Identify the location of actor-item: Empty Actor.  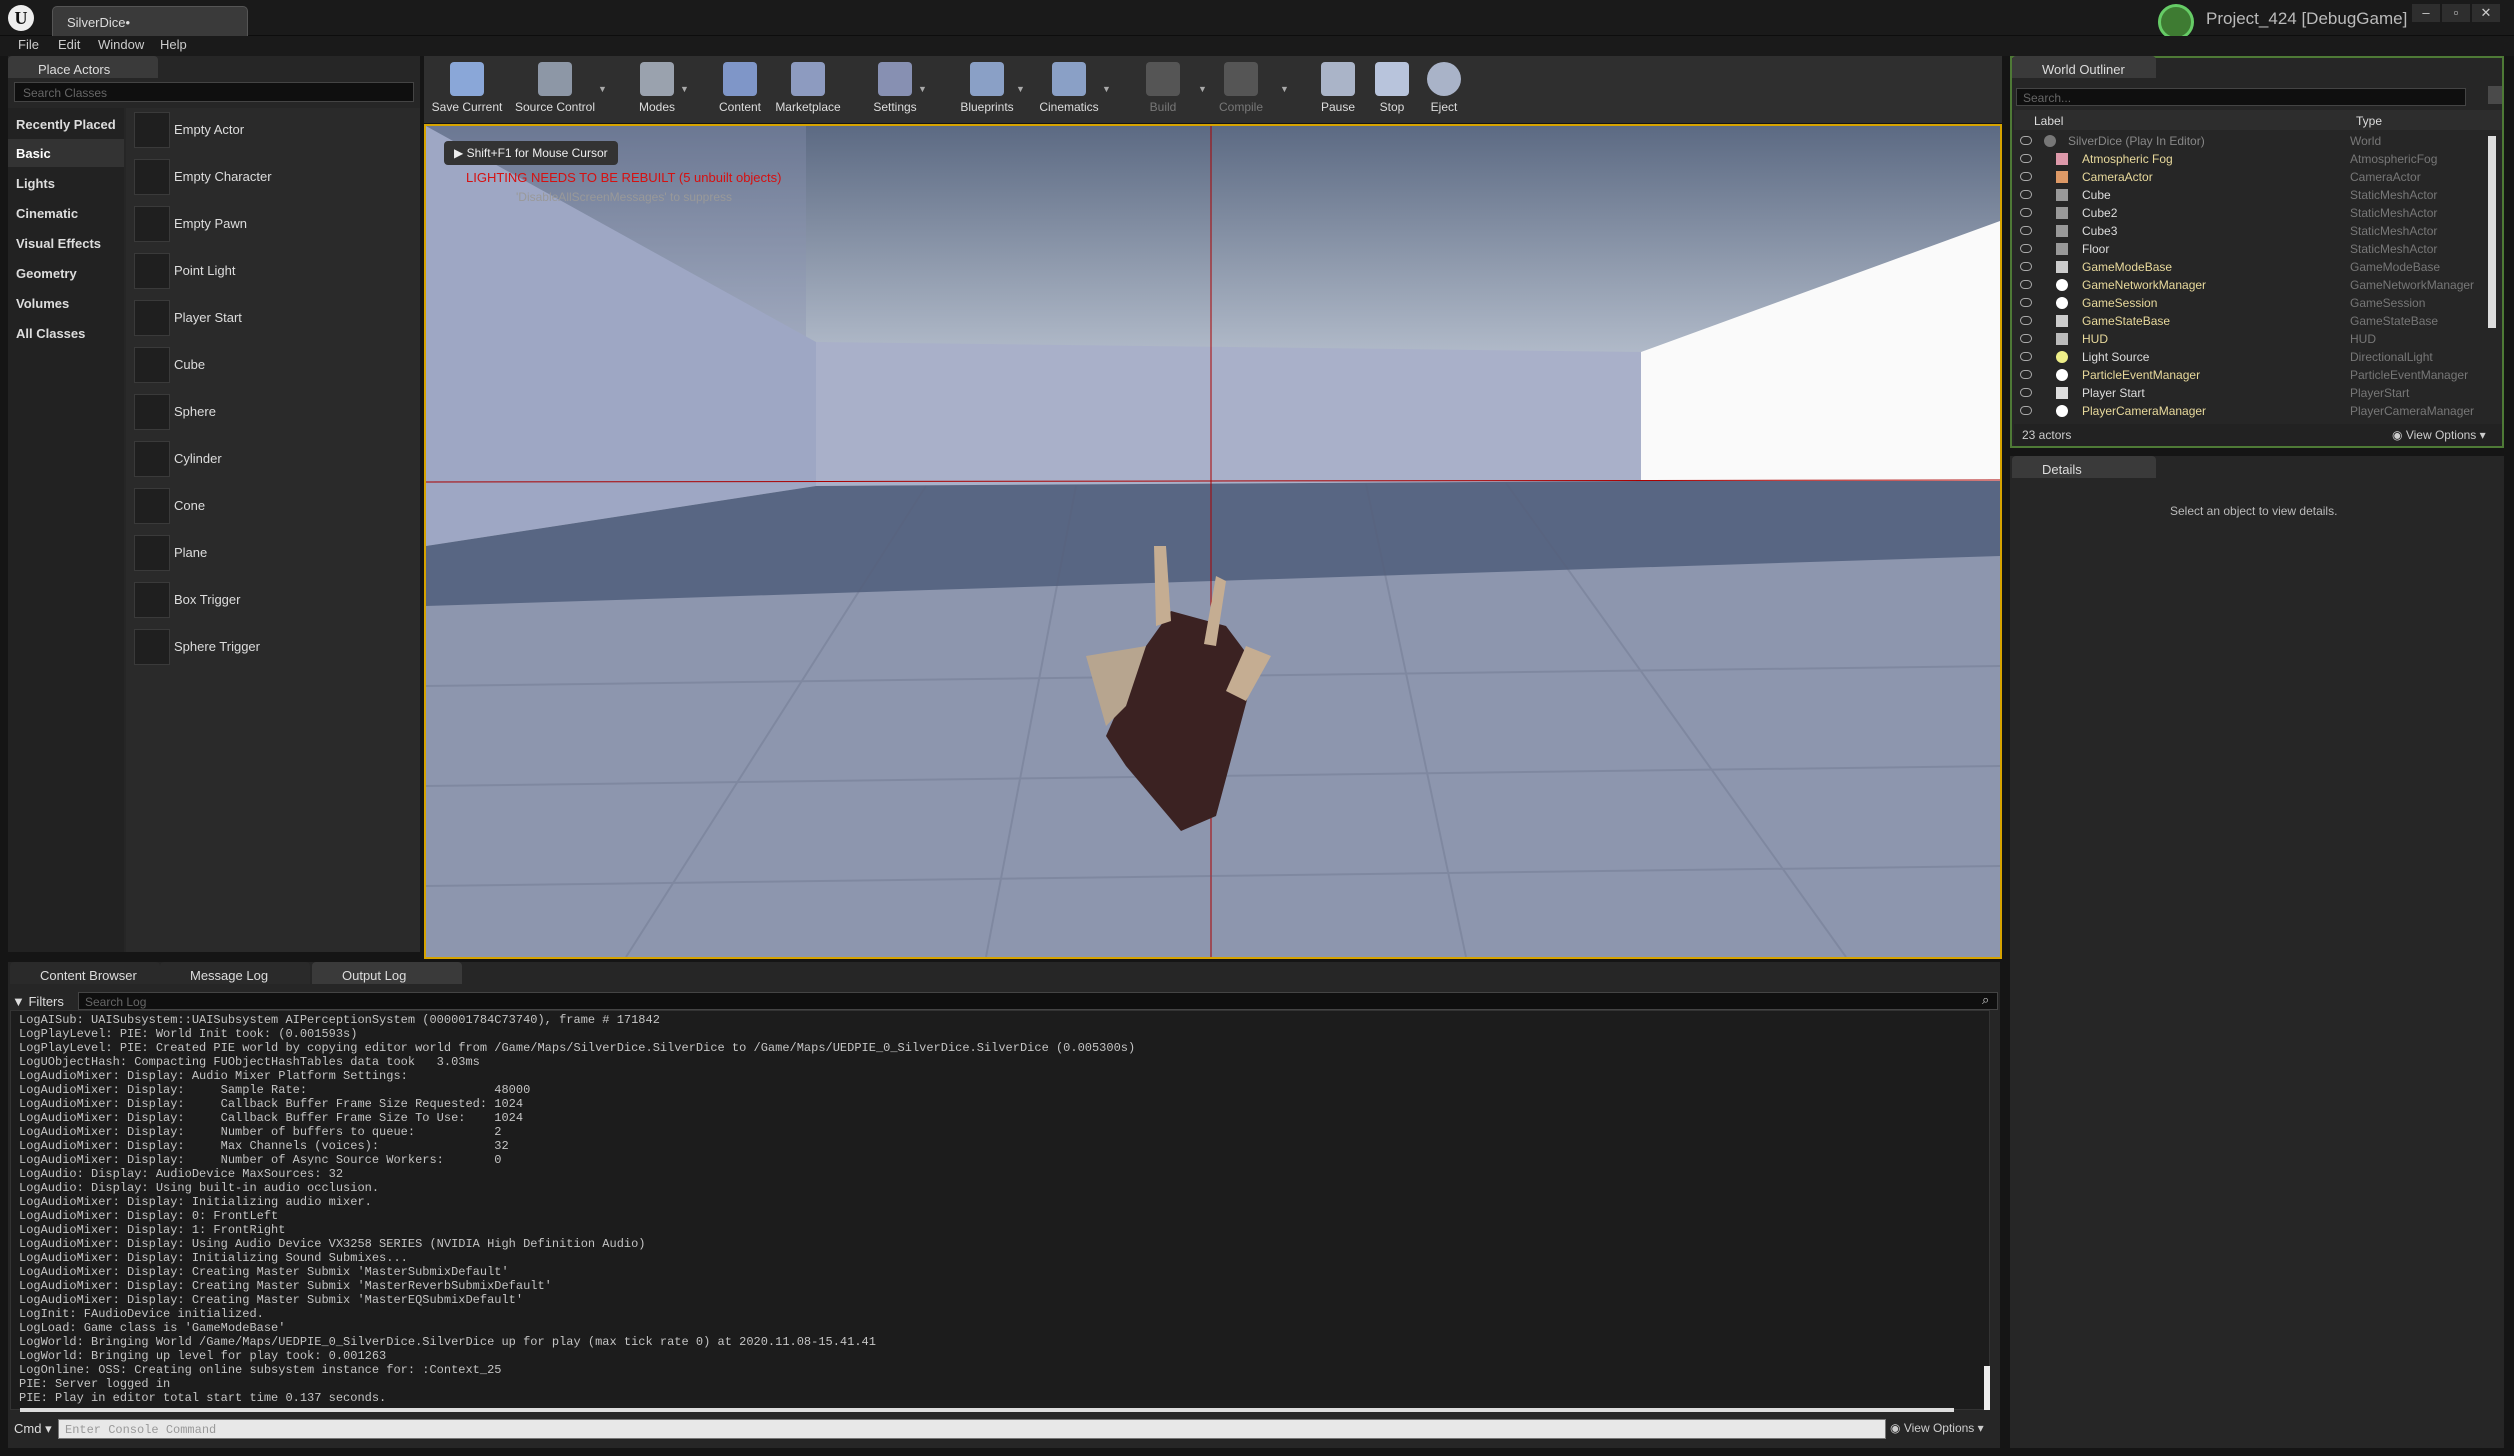
(275, 131).